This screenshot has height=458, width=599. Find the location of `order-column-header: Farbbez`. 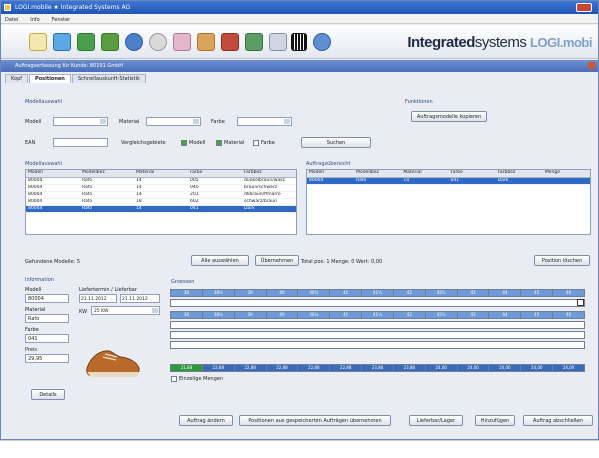

order-column-header: Farbbez is located at coordinates (519, 173).